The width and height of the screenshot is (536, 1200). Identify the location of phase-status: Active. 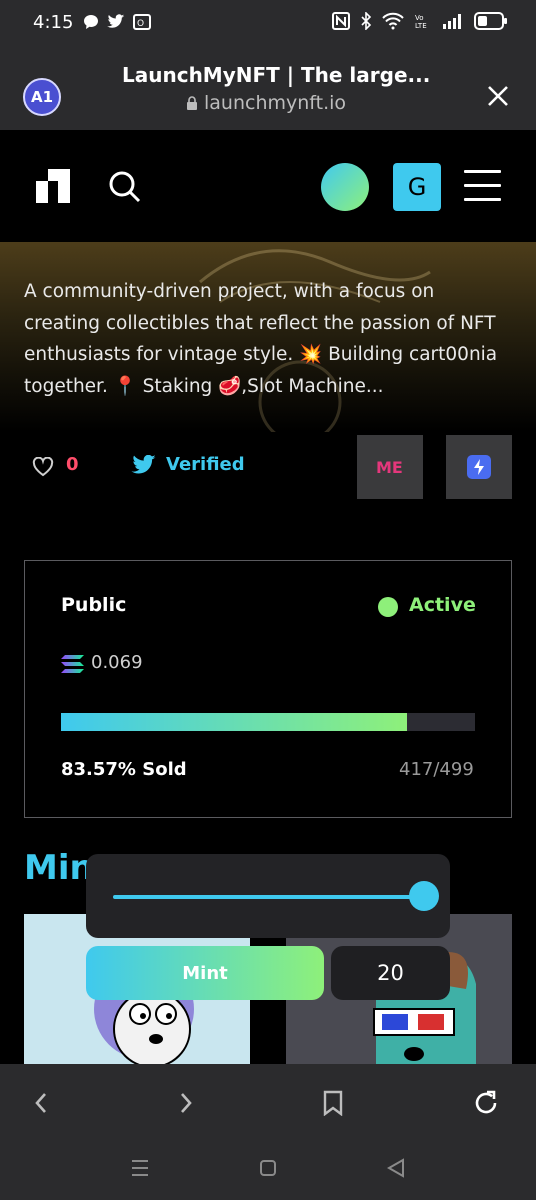
(442, 605).